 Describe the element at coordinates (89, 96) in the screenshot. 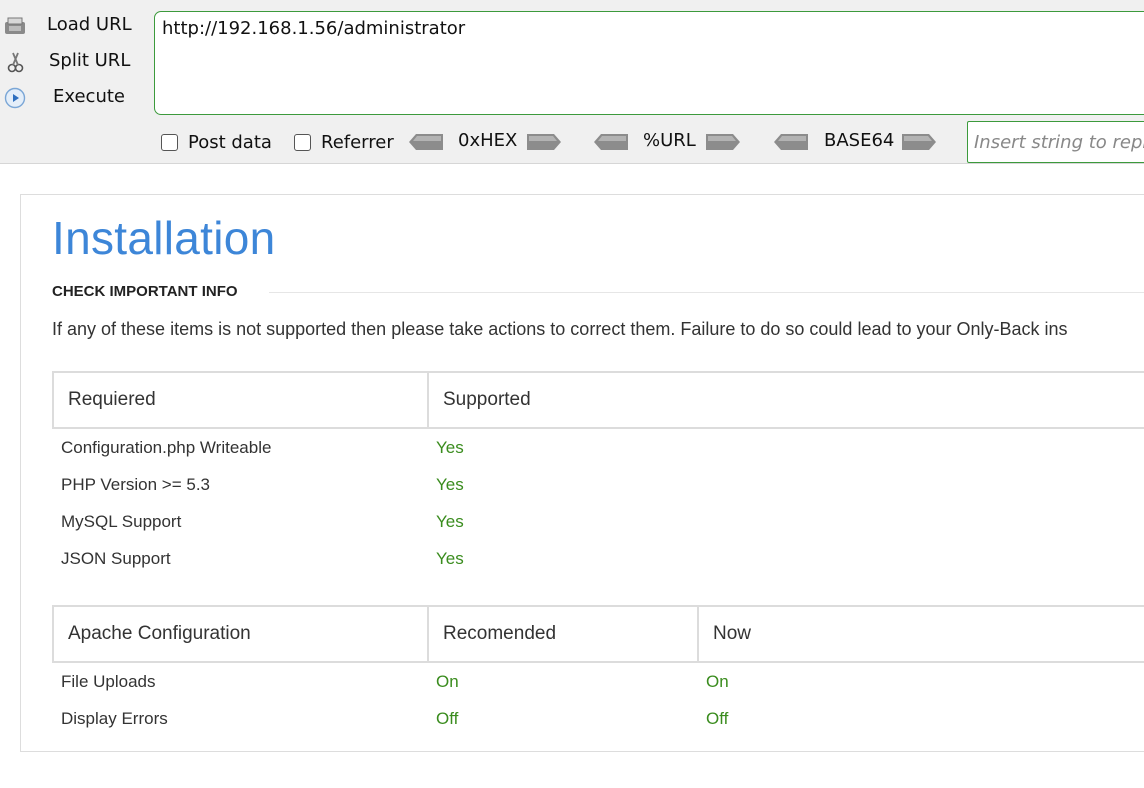

I see `execute-label: Execute` at that location.